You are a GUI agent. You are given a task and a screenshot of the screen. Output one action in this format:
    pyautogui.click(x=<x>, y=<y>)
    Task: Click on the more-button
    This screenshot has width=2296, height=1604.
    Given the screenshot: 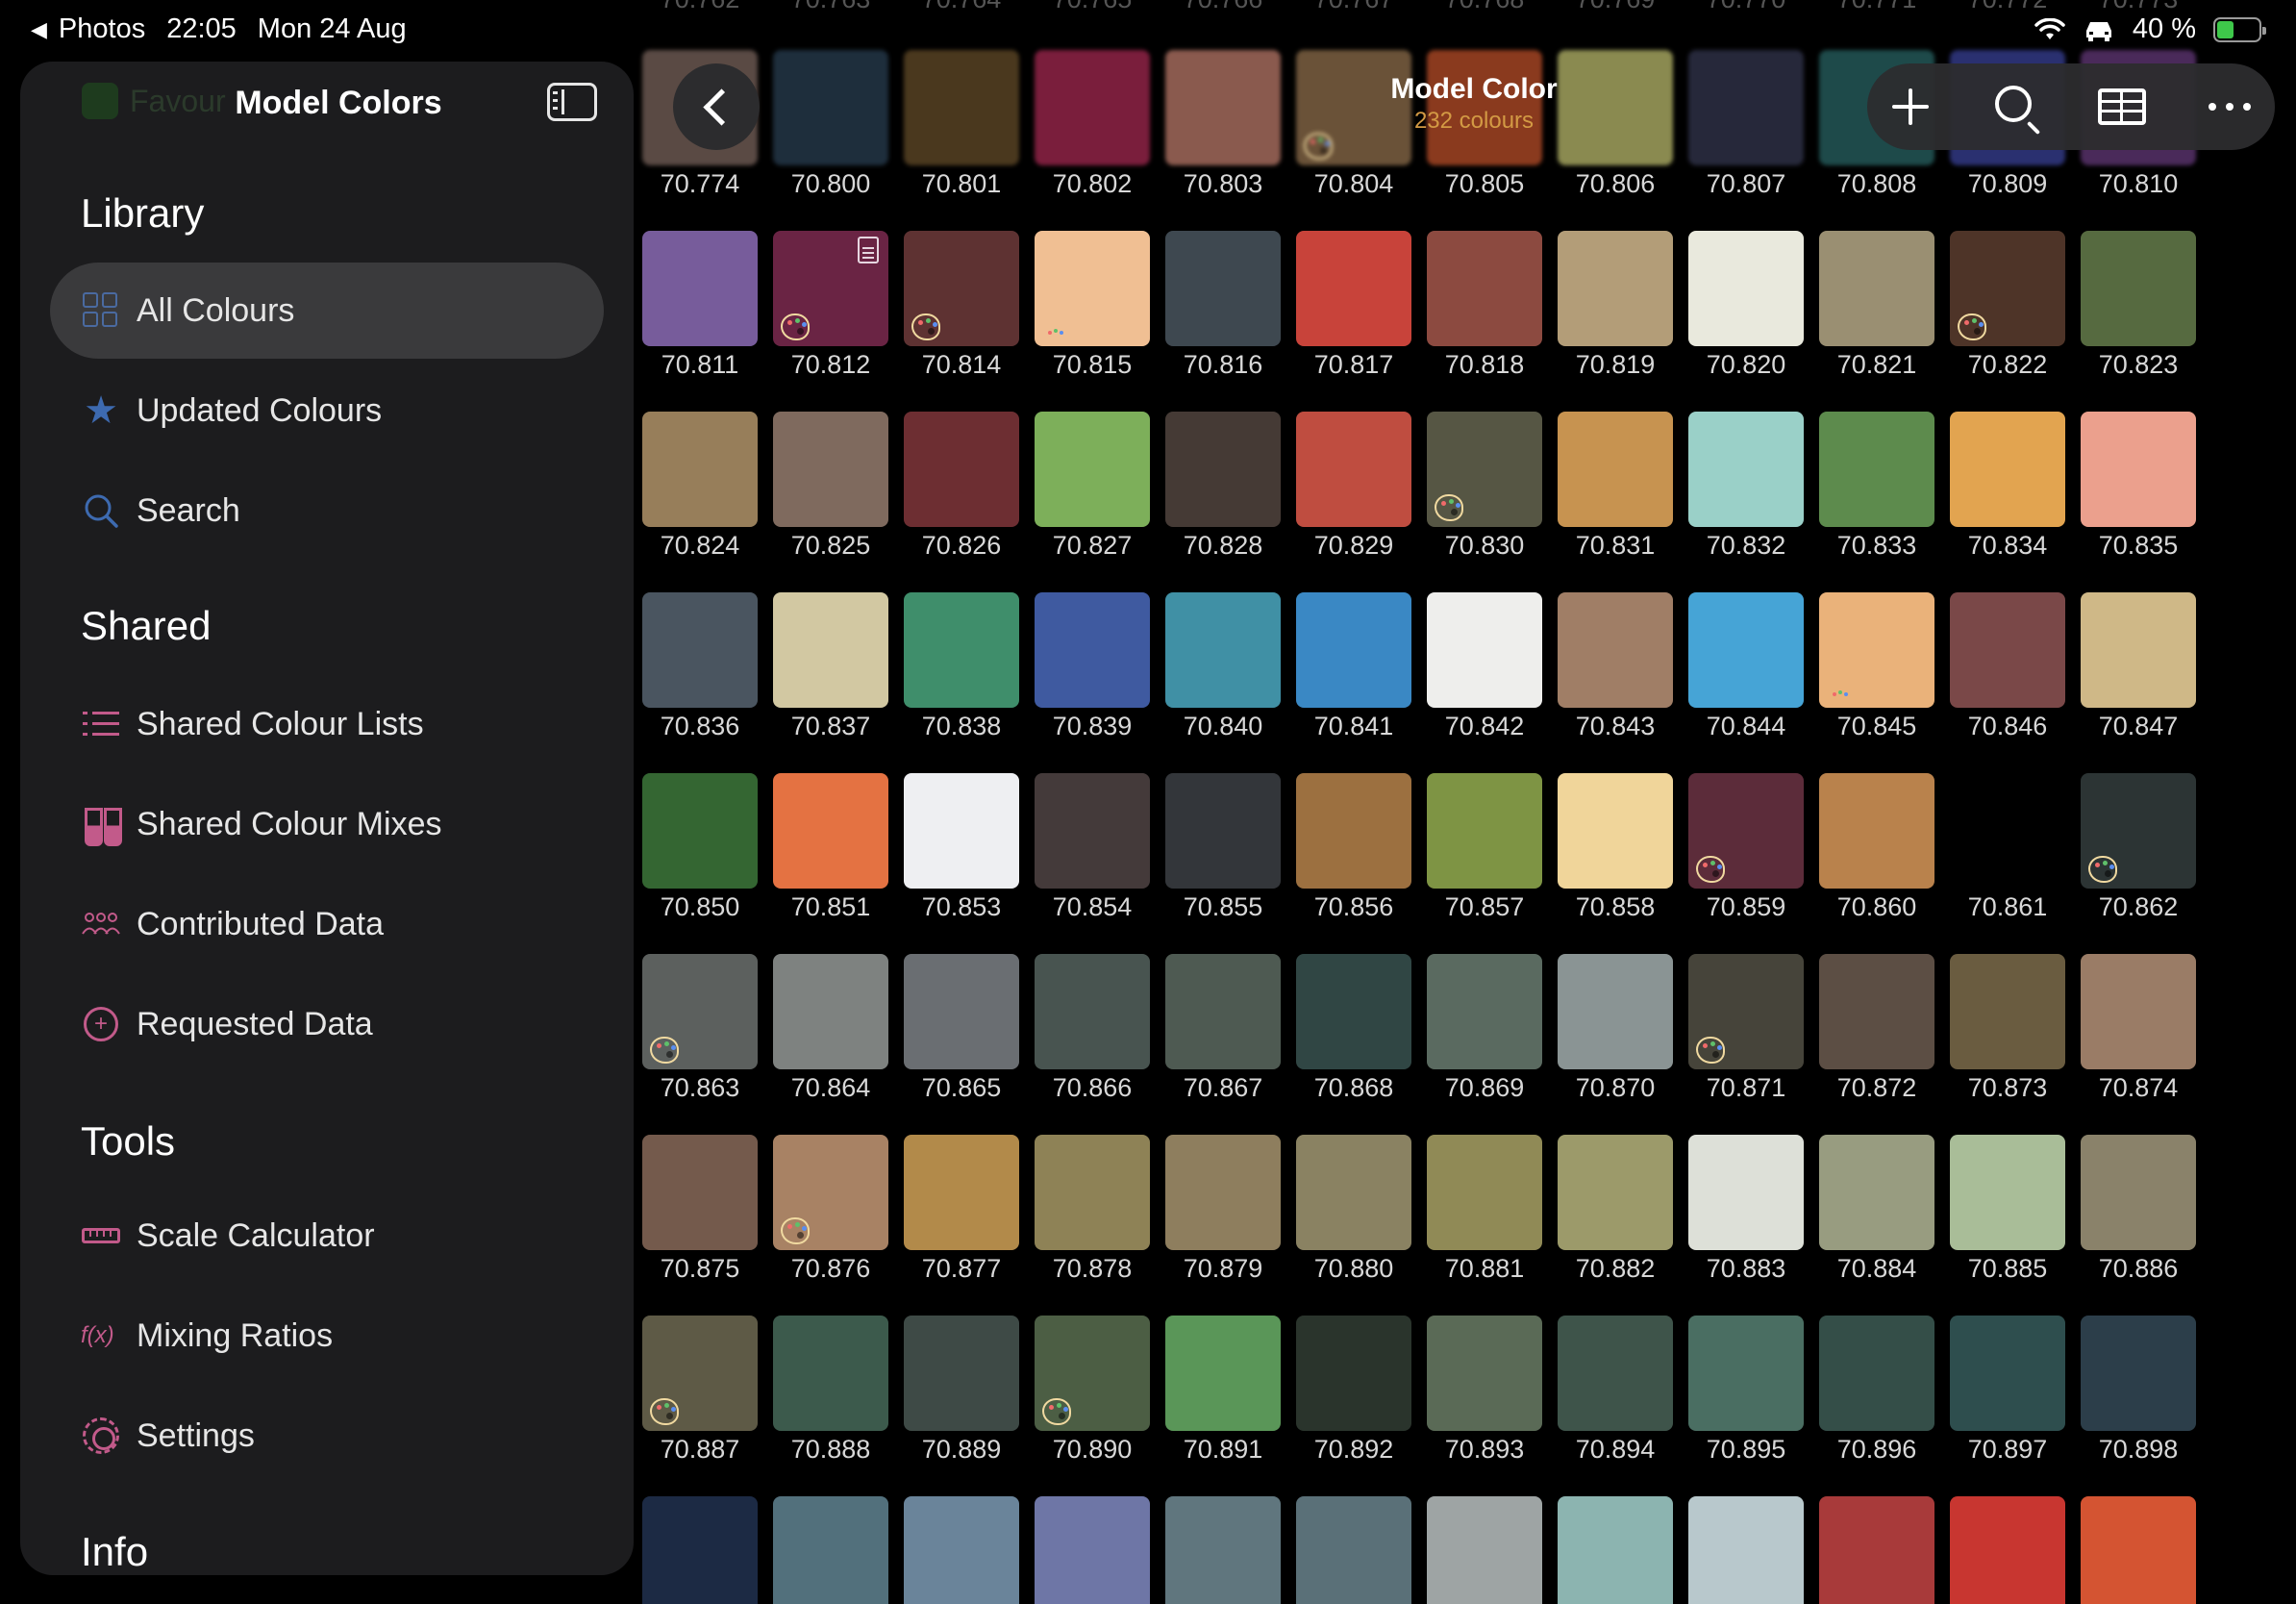 What is the action you would take?
    pyautogui.click(x=2229, y=106)
    